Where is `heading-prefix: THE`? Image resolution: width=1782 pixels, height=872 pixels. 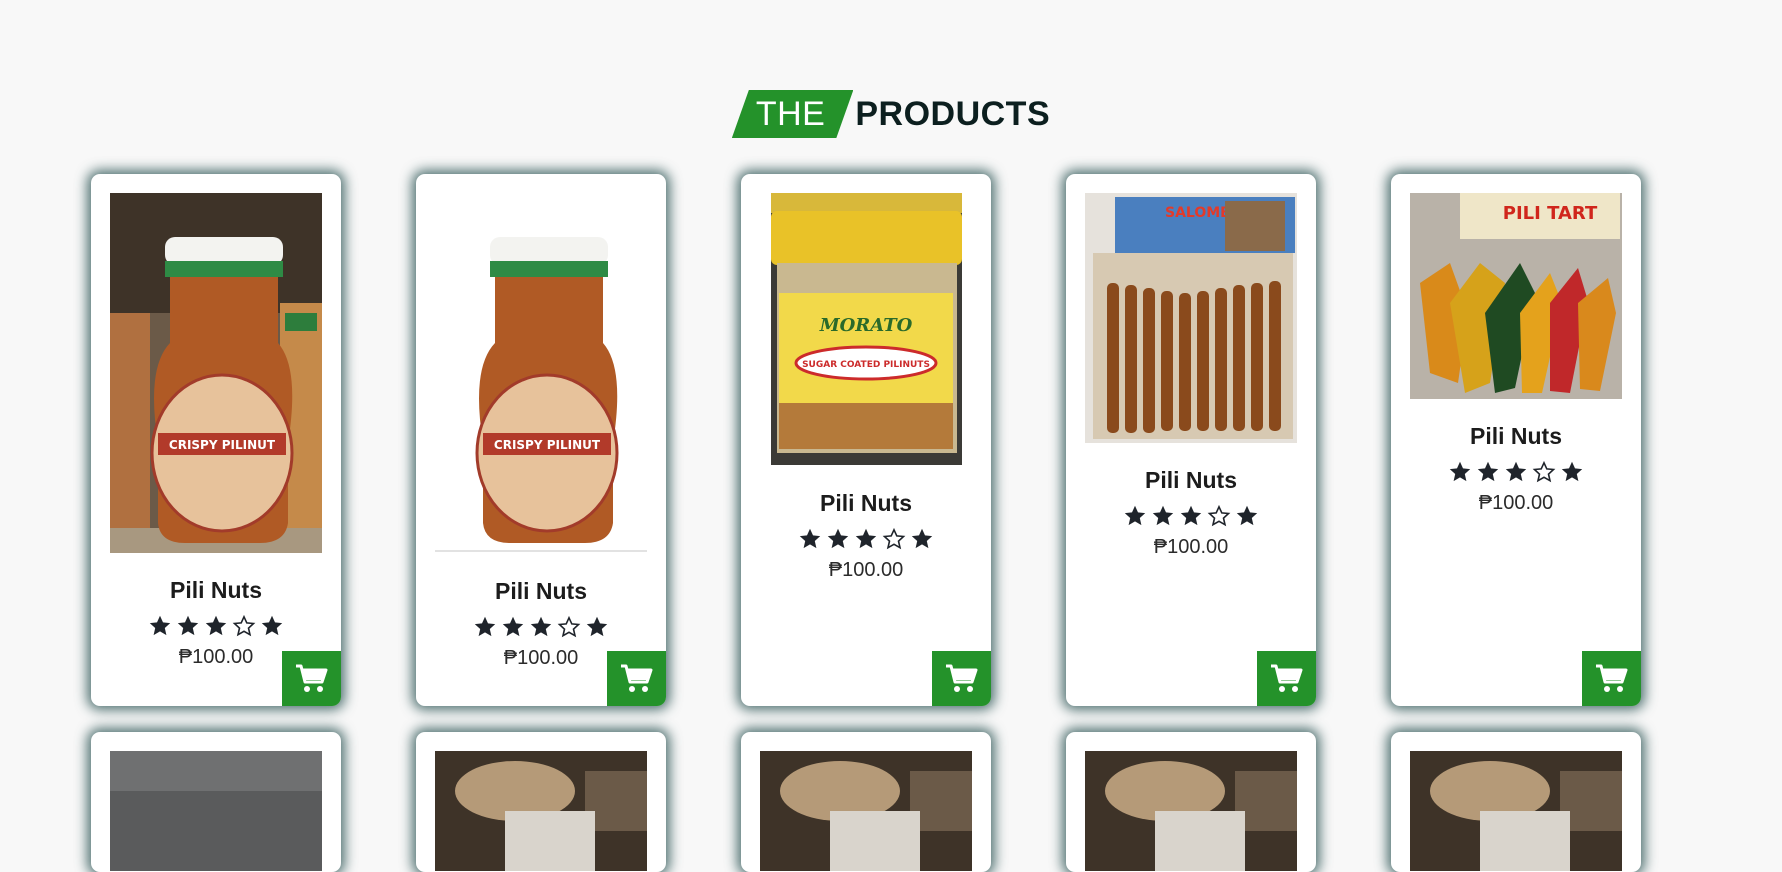
heading-prefix: THE is located at coordinates (792, 114).